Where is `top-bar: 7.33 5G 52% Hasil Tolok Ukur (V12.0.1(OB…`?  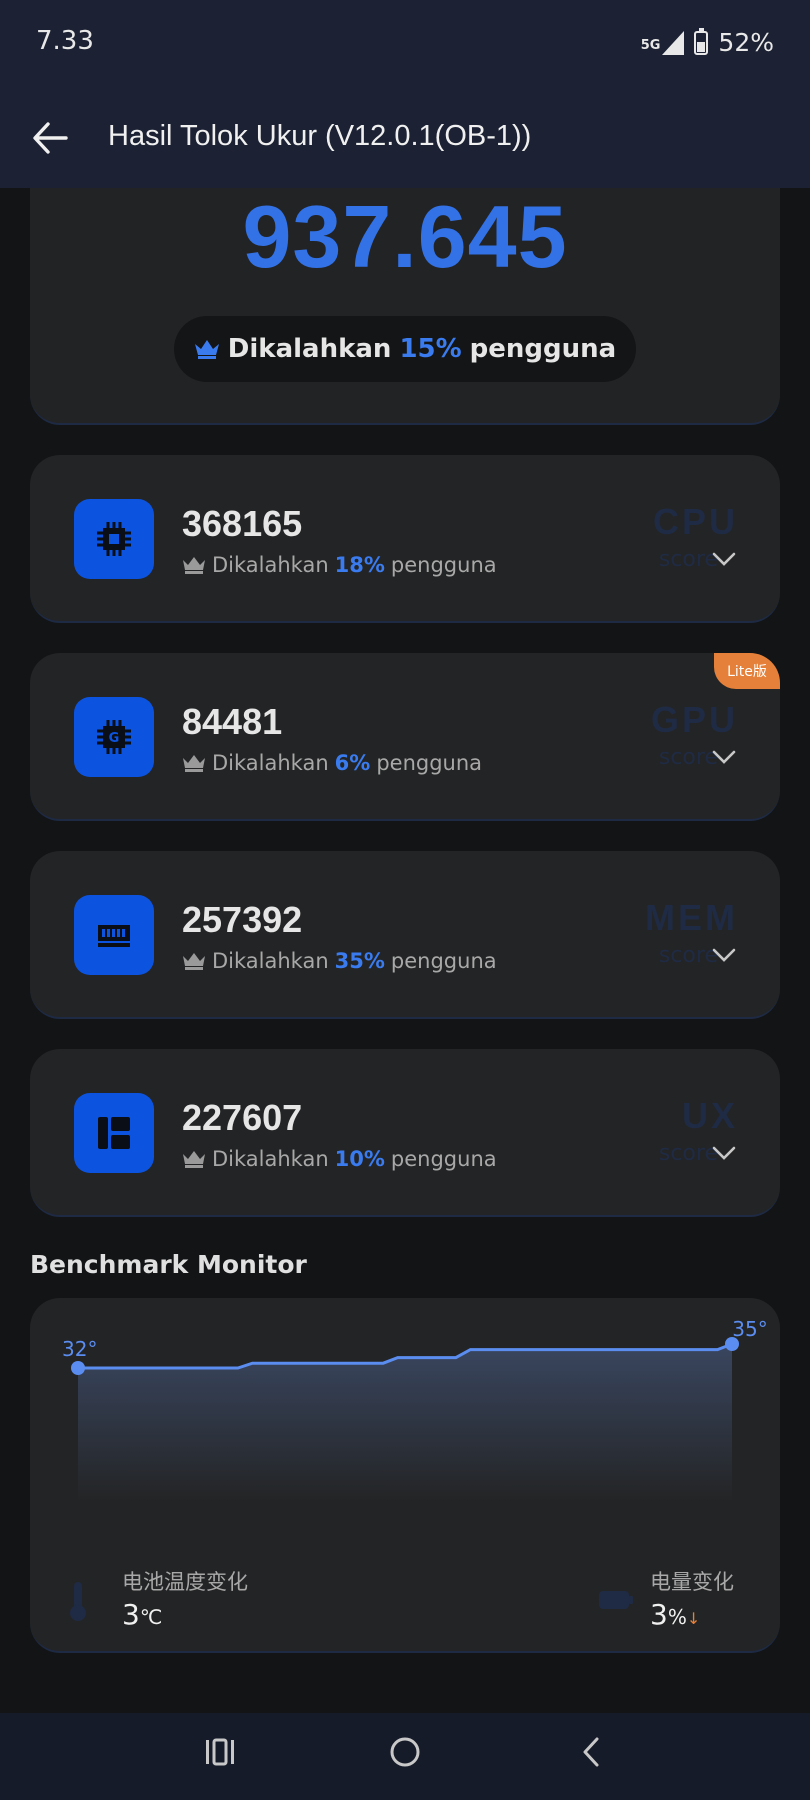
top-bar: 7.33 5G 52% Hasil Tolok Ukur (V12.0.1(OB… is located at coordinates (405, 94).